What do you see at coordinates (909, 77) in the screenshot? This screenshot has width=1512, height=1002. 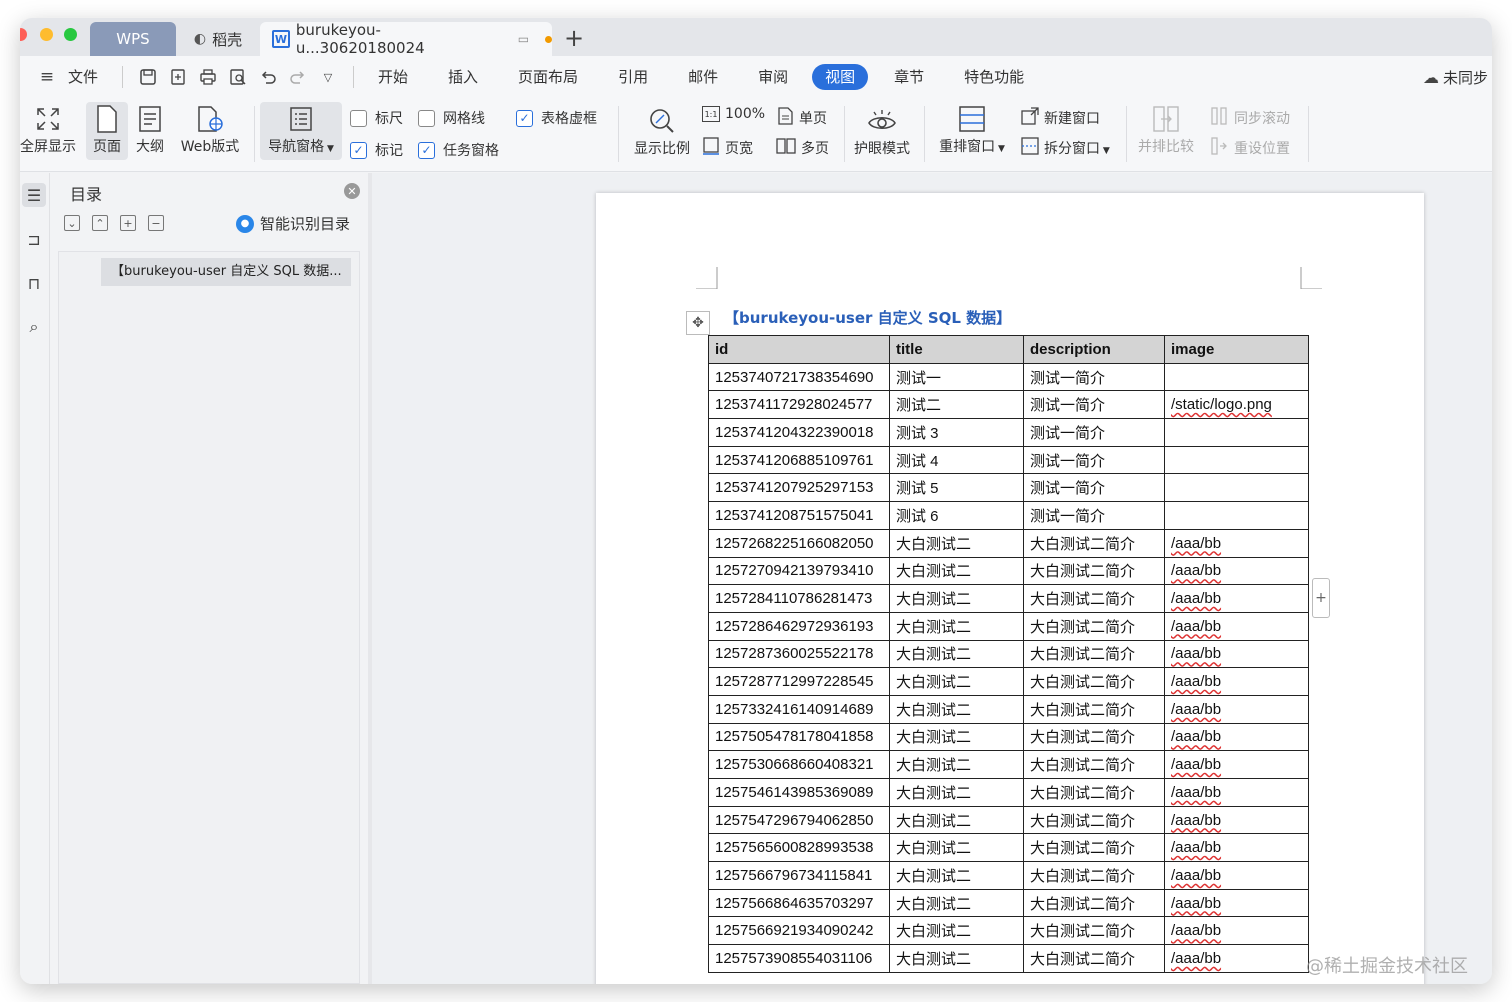 I see `menu-sections: 章节` at bounding box center [909, 77].